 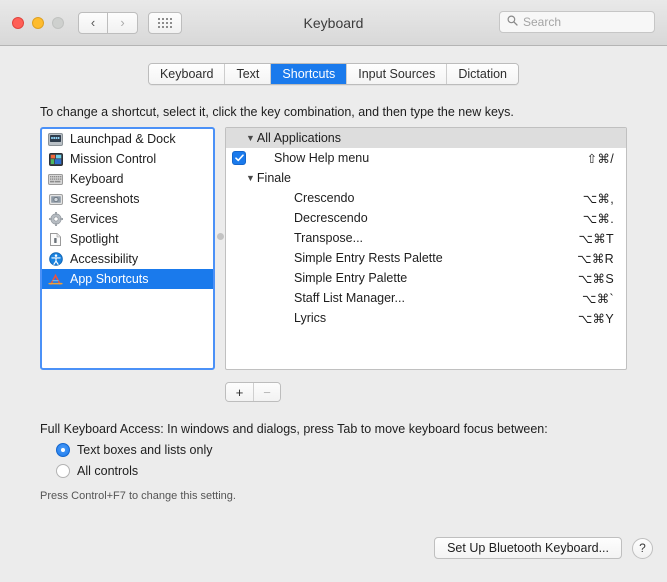 What do you see at coordinates (426, 218) in the screenshot?
I see `shortcut-row-decrescendo: Decrescendo ⌥⌘.` at bounding box center [426, 218].